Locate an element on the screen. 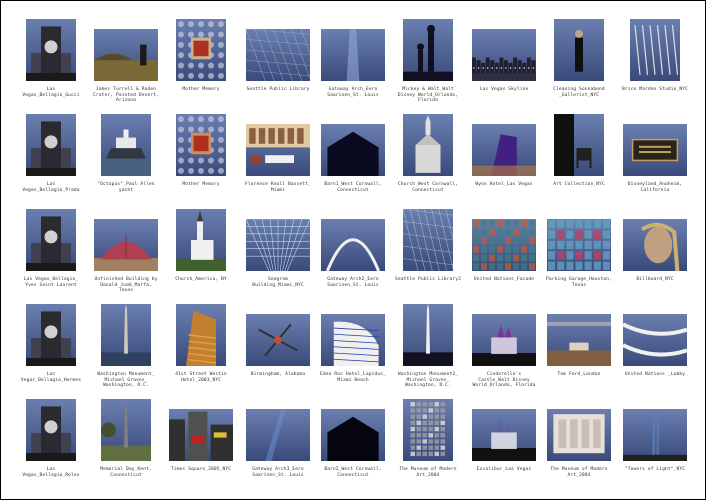  photo-cell: Church_West Cornwall, Connecticut is located at coordinates (428, 153).